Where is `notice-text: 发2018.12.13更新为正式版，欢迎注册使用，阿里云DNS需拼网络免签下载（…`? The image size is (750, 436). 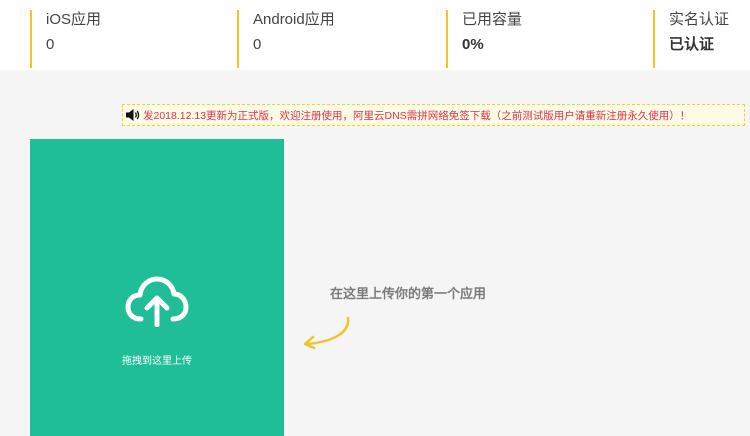
notice-text: 发2018.12.13更新为正式版，欢迎注册使用，阿里云DNS需拼网络免签下载（… is located at coordinates (417, 115).